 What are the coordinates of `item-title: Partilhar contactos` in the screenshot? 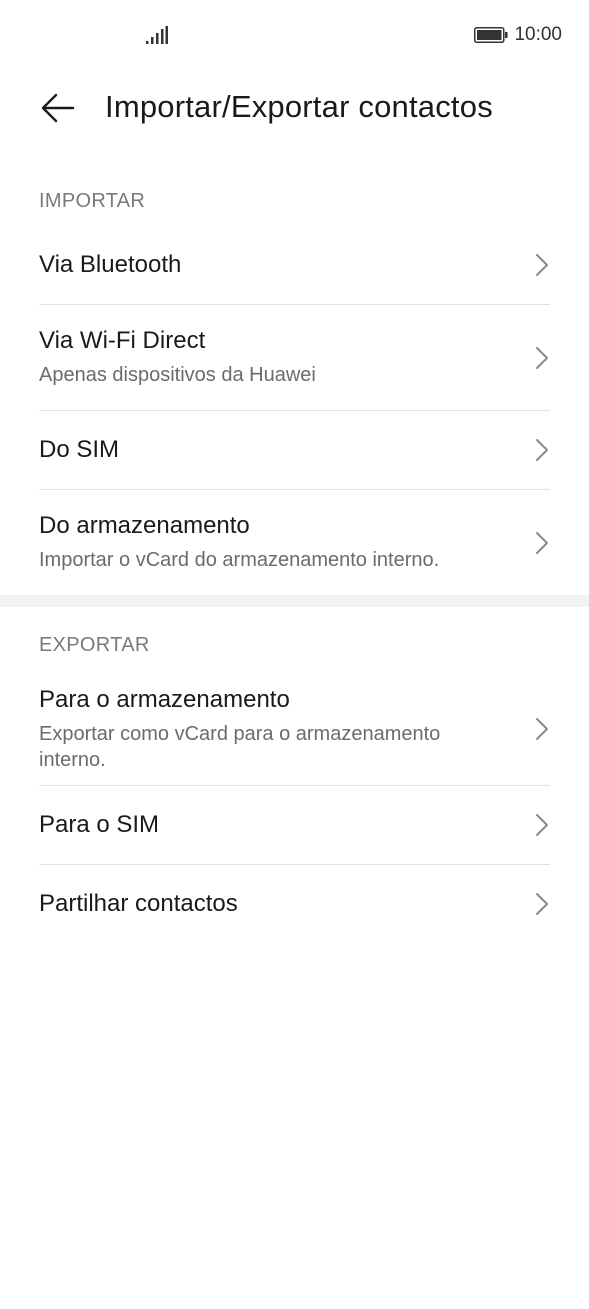 It's located at (138, 903).